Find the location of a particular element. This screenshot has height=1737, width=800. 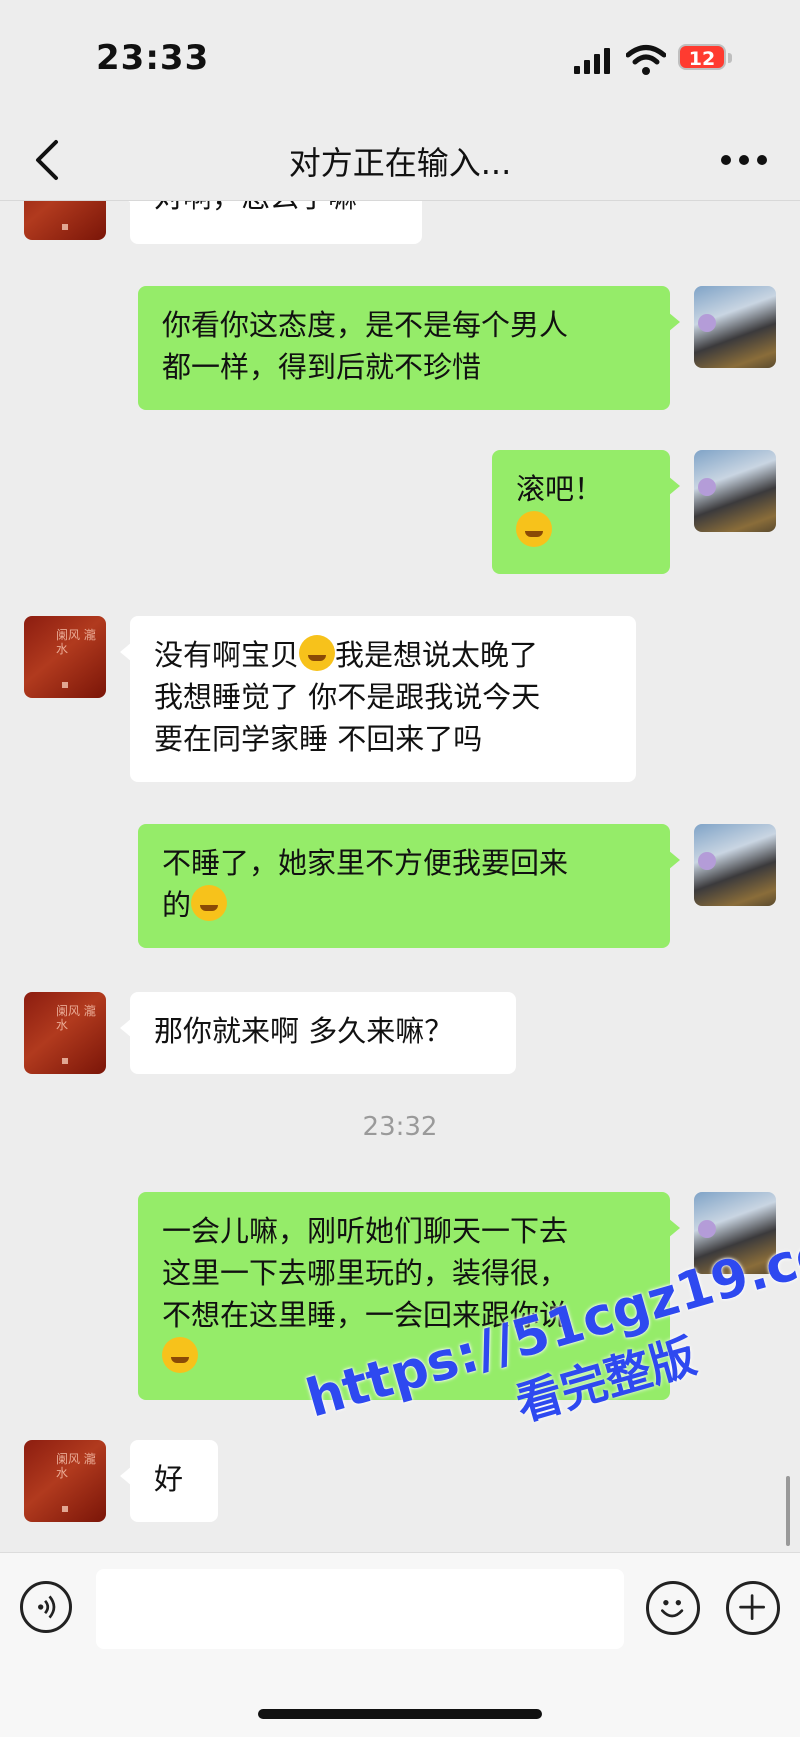

status-bar: 23:33 12 is located at coordinates (400, 60).